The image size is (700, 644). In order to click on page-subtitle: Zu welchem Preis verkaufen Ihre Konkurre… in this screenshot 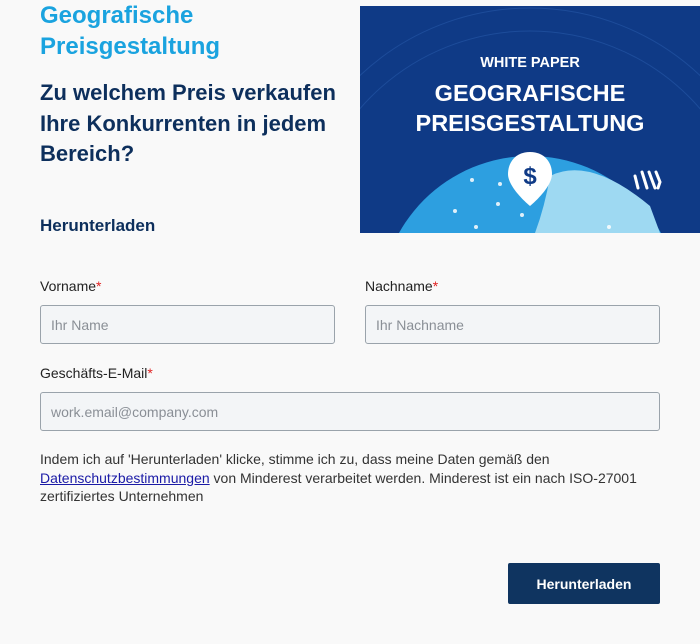, I will do `click(188, 123)`.